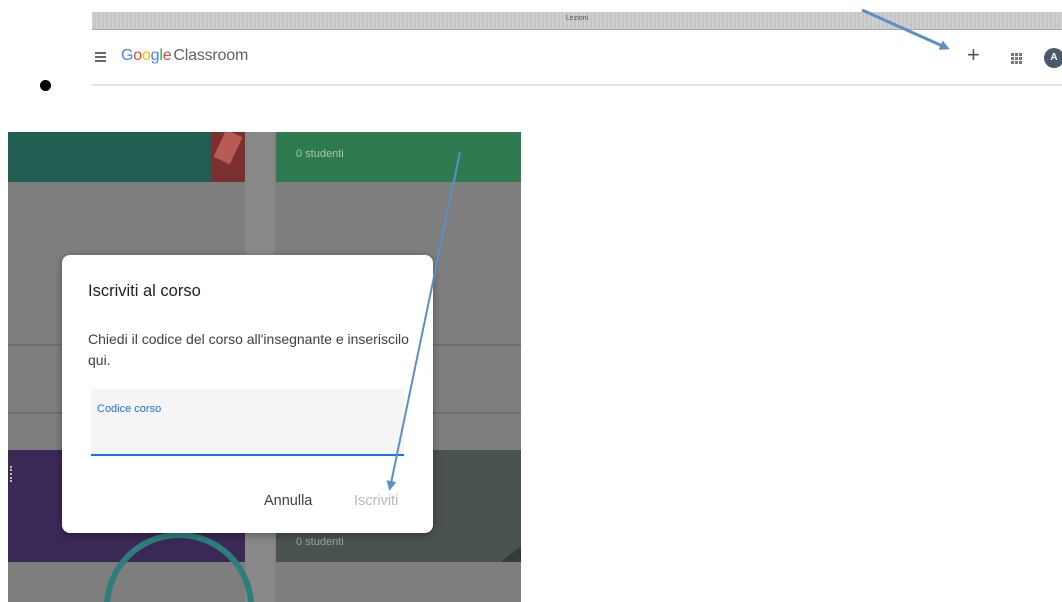 The image size is (1062, 602). What do you see at coordinates (45, 85) in the screenshot?
I see `bullet-point` at bounding box center [45, 85].